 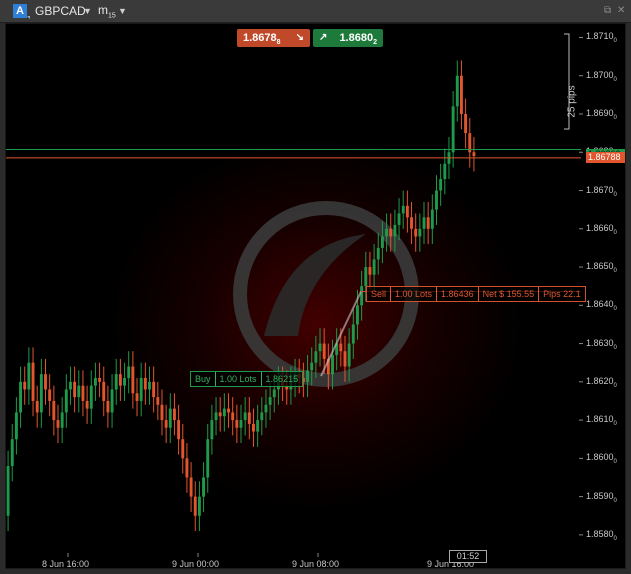 I want to click on time-axis-label: 9 Jun 08:00, so click(x=316, y=564).